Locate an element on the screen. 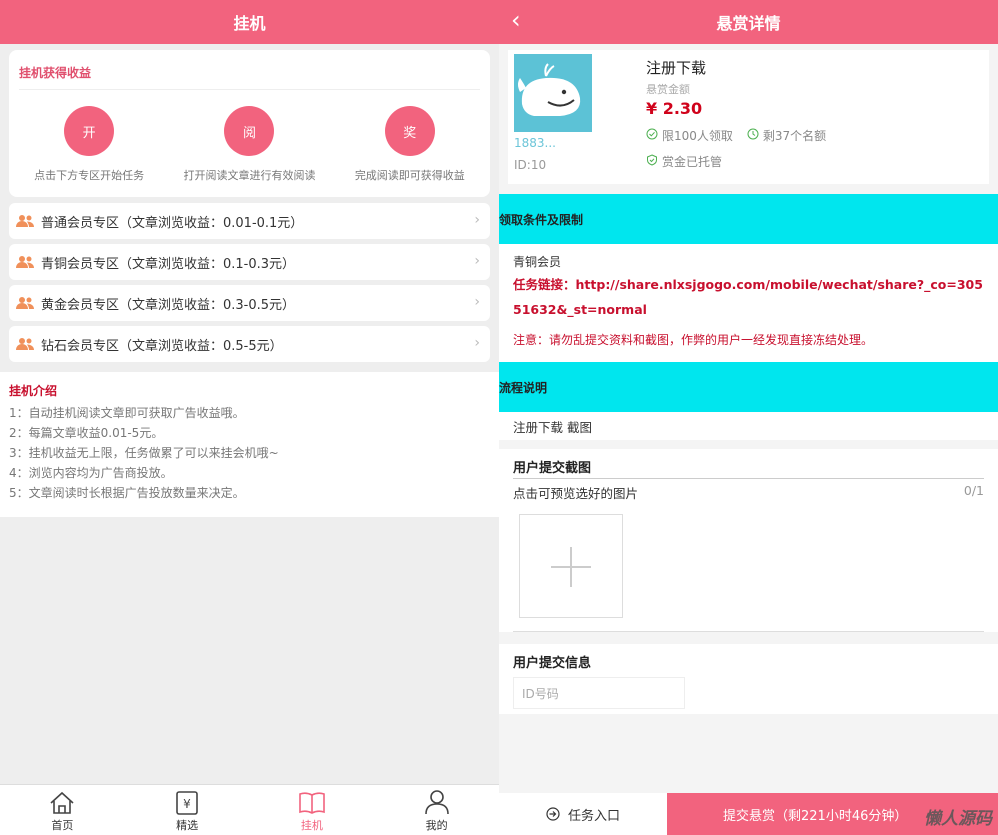 This screenshot has width=998, height=835. zone-item-gold: 黄金会员专区（文章浏览收益：0.3-0.5元） › is located at coordinates (249, 303).